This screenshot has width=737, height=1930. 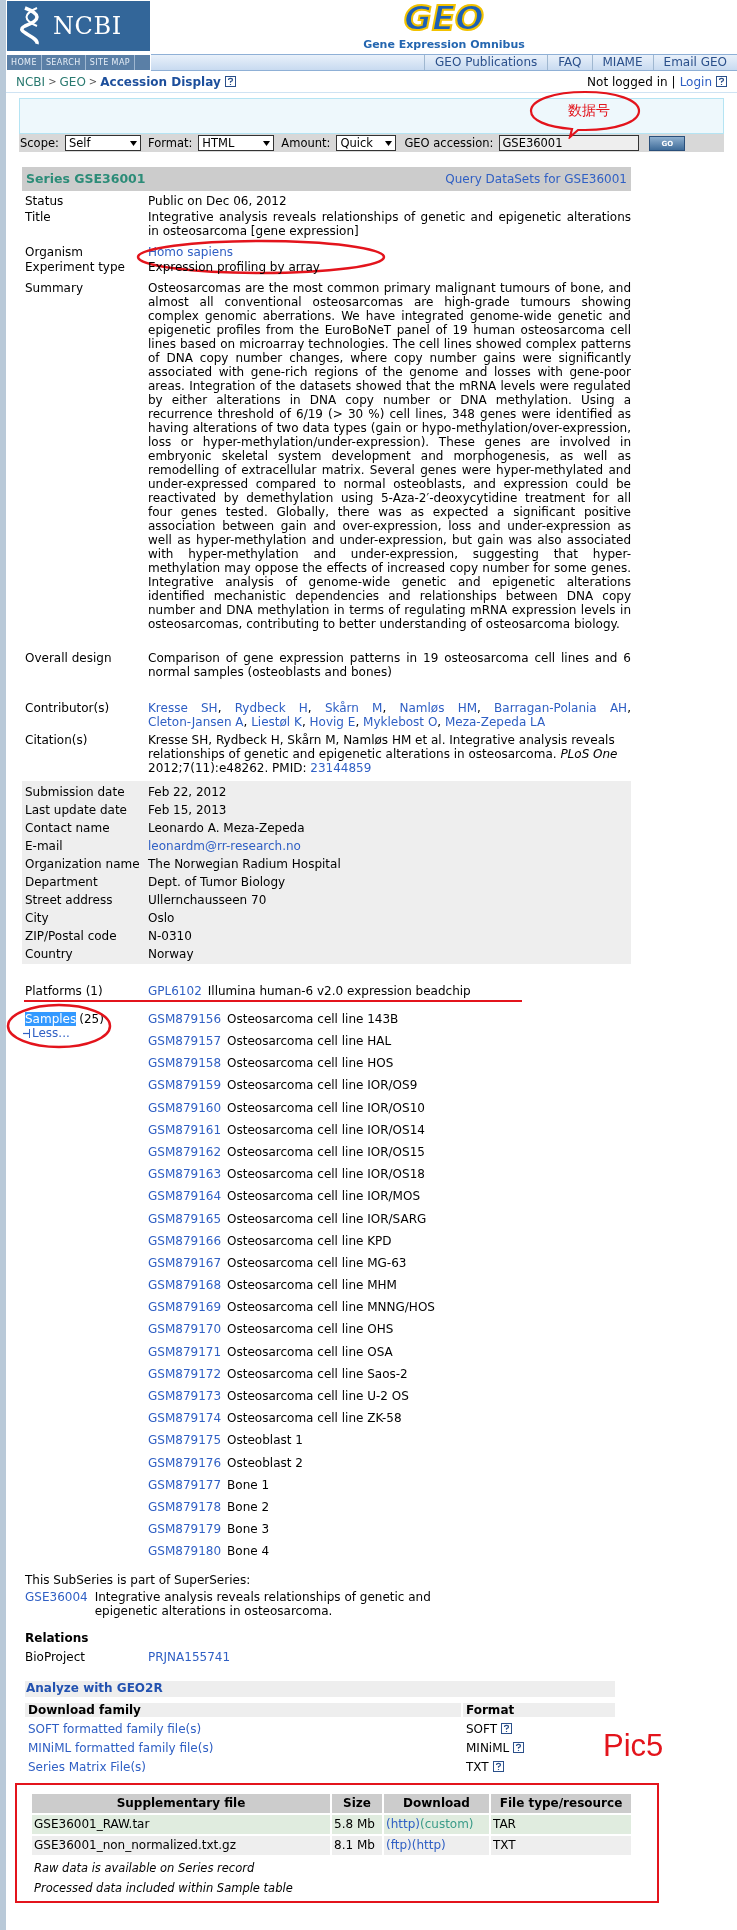 I want to click on field-label: Summary, so click(x=54, y=289).